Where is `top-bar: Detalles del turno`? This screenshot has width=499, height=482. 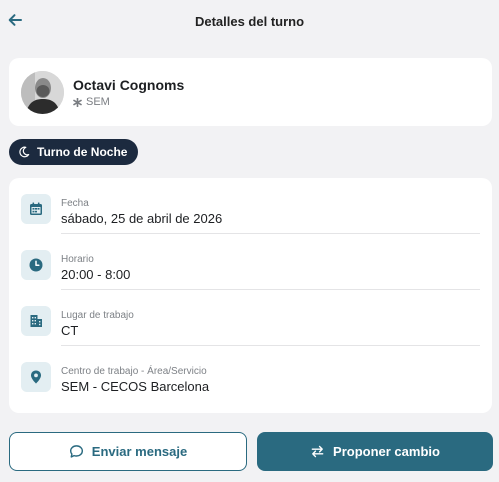 top-bar: Detalles del turno is located at coordinates (249, 21).